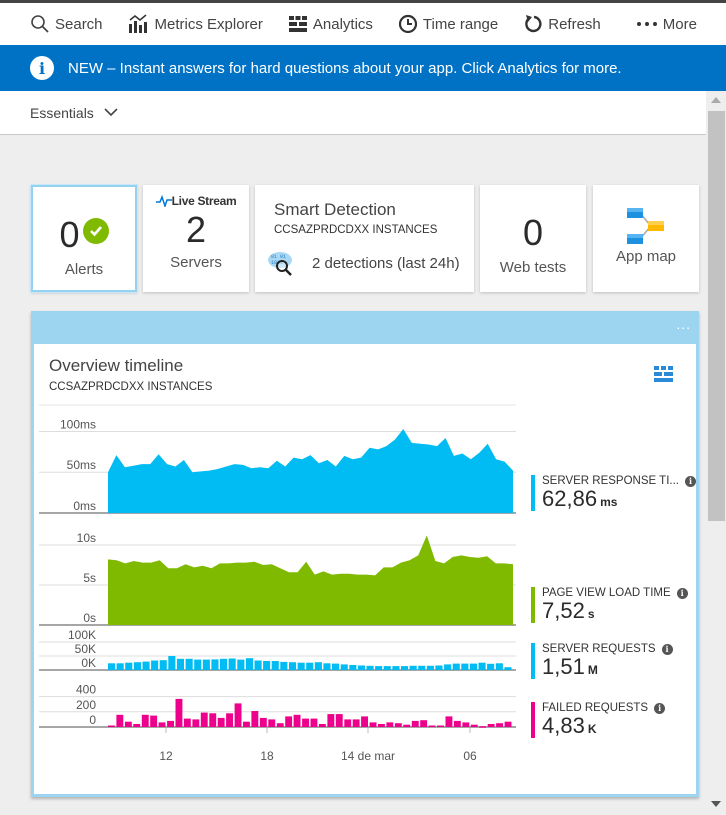 The image size is (726, 815). I want to click on app-map-tile: App map, so click(646, 238).